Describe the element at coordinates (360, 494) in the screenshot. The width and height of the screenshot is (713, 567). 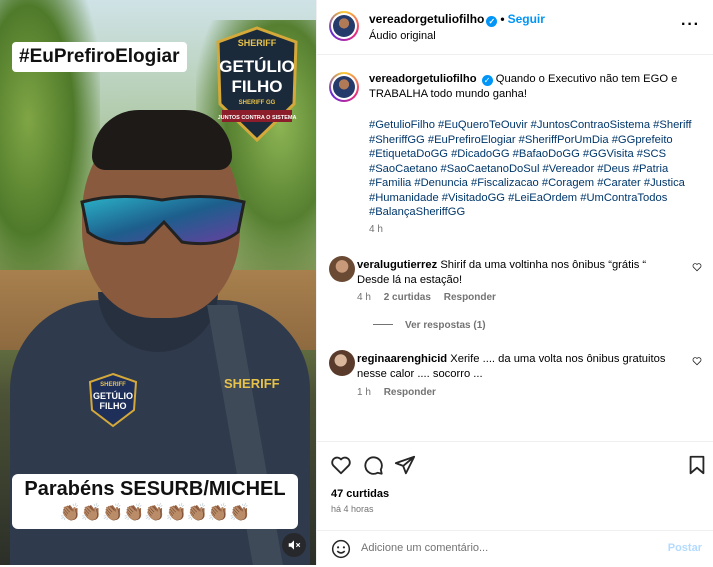
I see `likes-count: 47 curtidas` at that location.